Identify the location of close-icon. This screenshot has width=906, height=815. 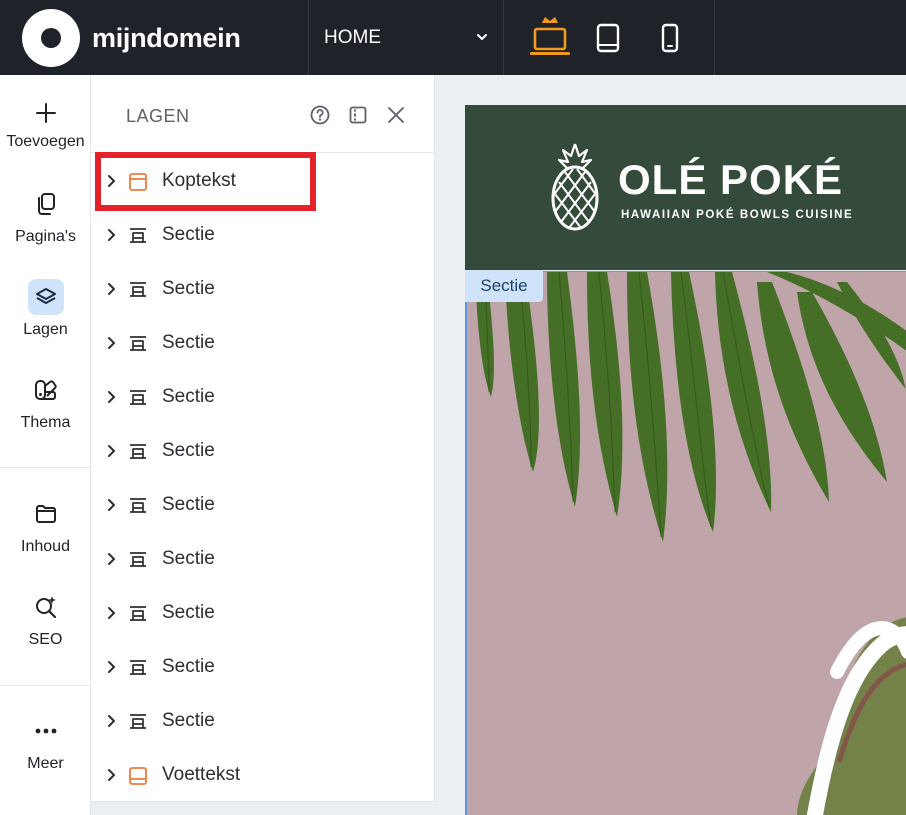
(396, 115).